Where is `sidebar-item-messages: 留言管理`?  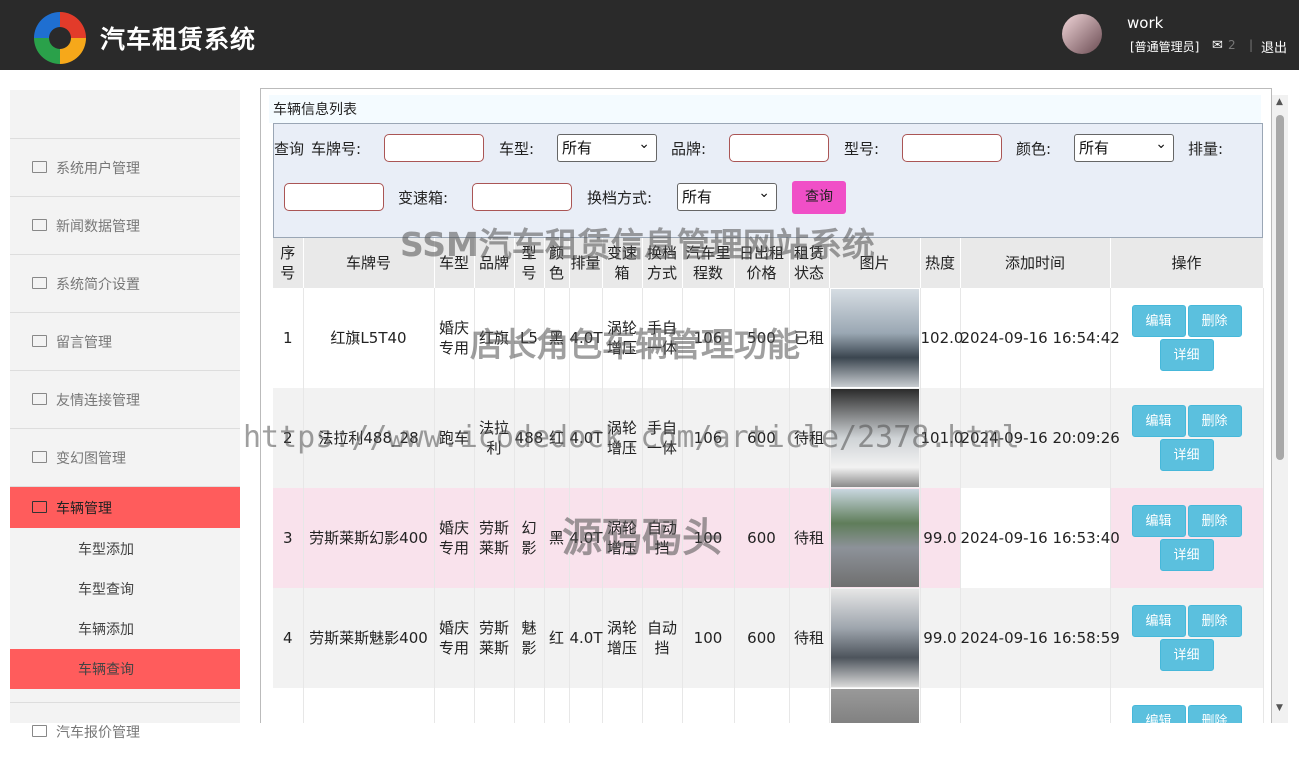
sidebar-item-messages: 留言管理 is located at coordinates (125, 341).